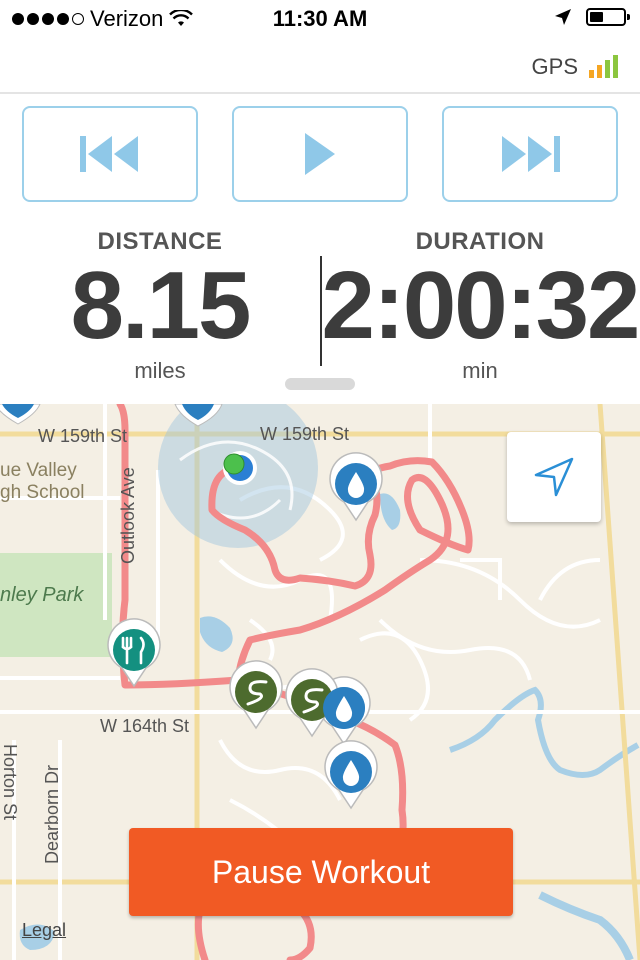 Image resolution: width=640 pixels, height=960 pixels. I want to click on play-icon, so click(320, 154).